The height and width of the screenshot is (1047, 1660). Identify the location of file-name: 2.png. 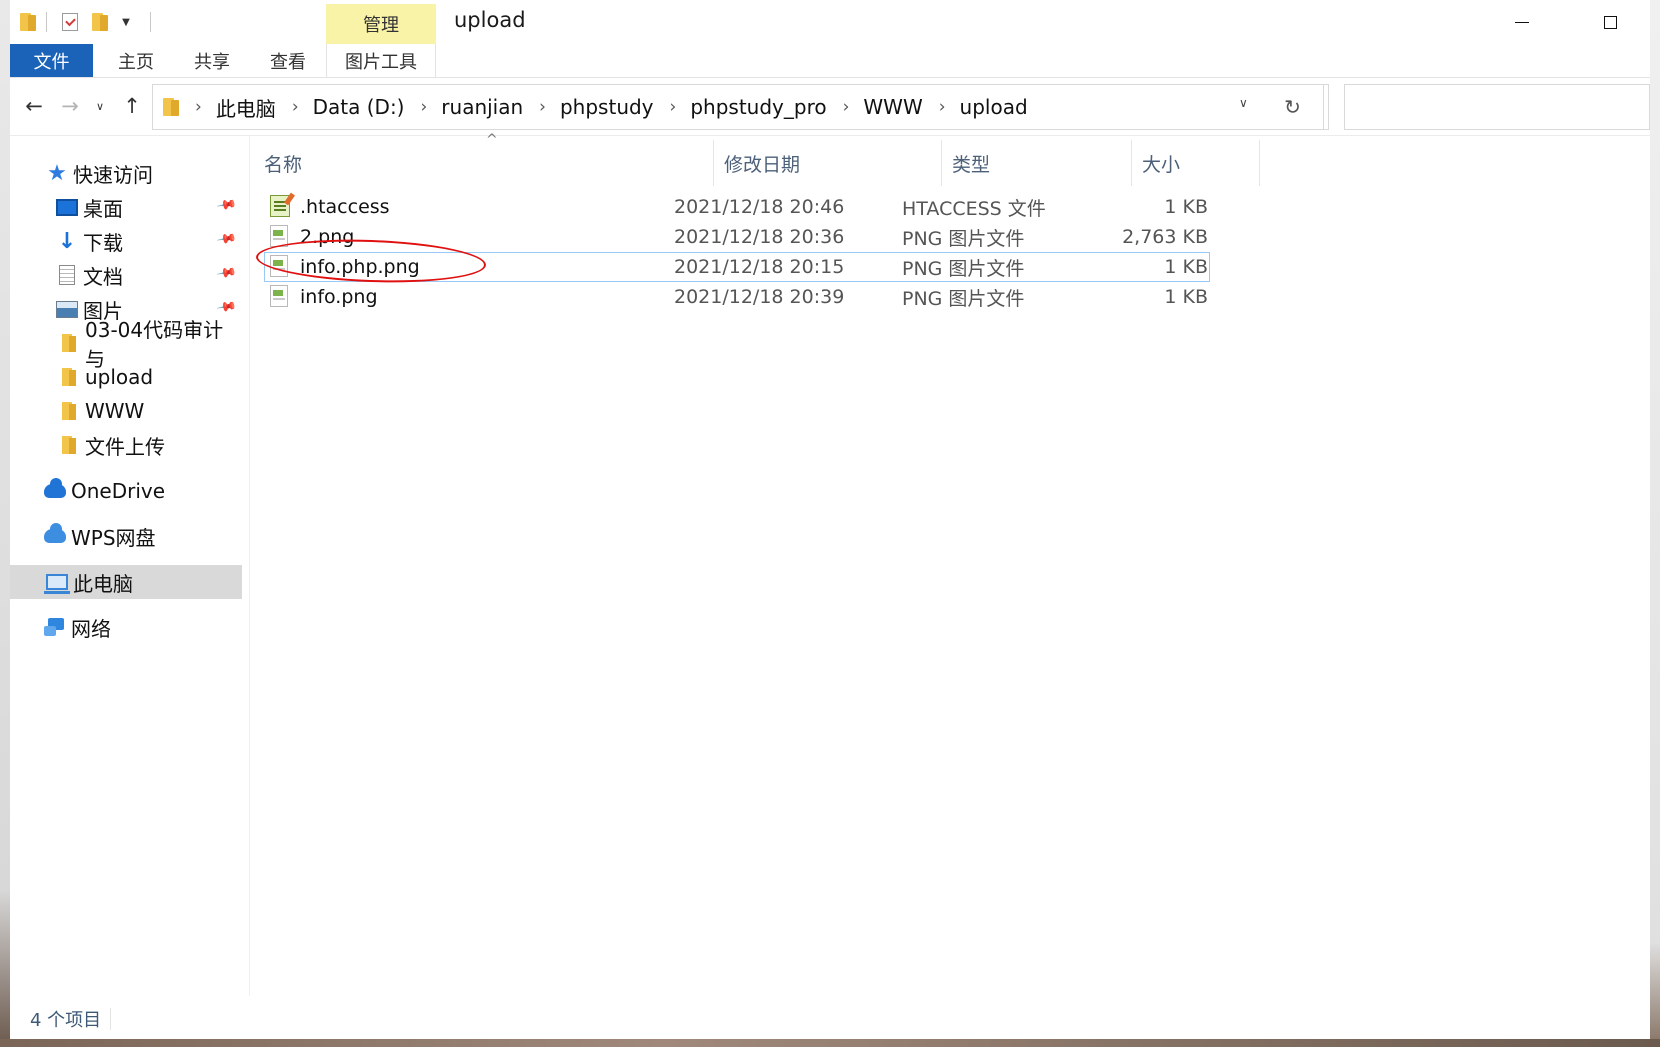
(327, 237).